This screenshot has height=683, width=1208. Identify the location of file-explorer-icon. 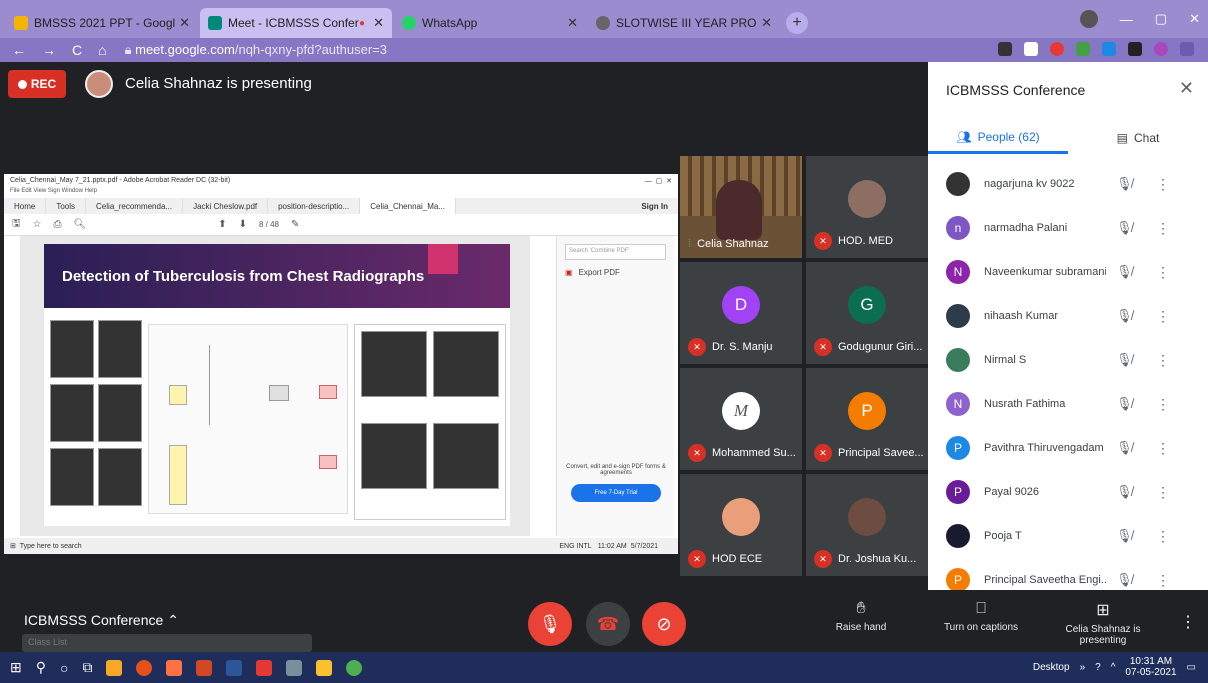
(324, 667).